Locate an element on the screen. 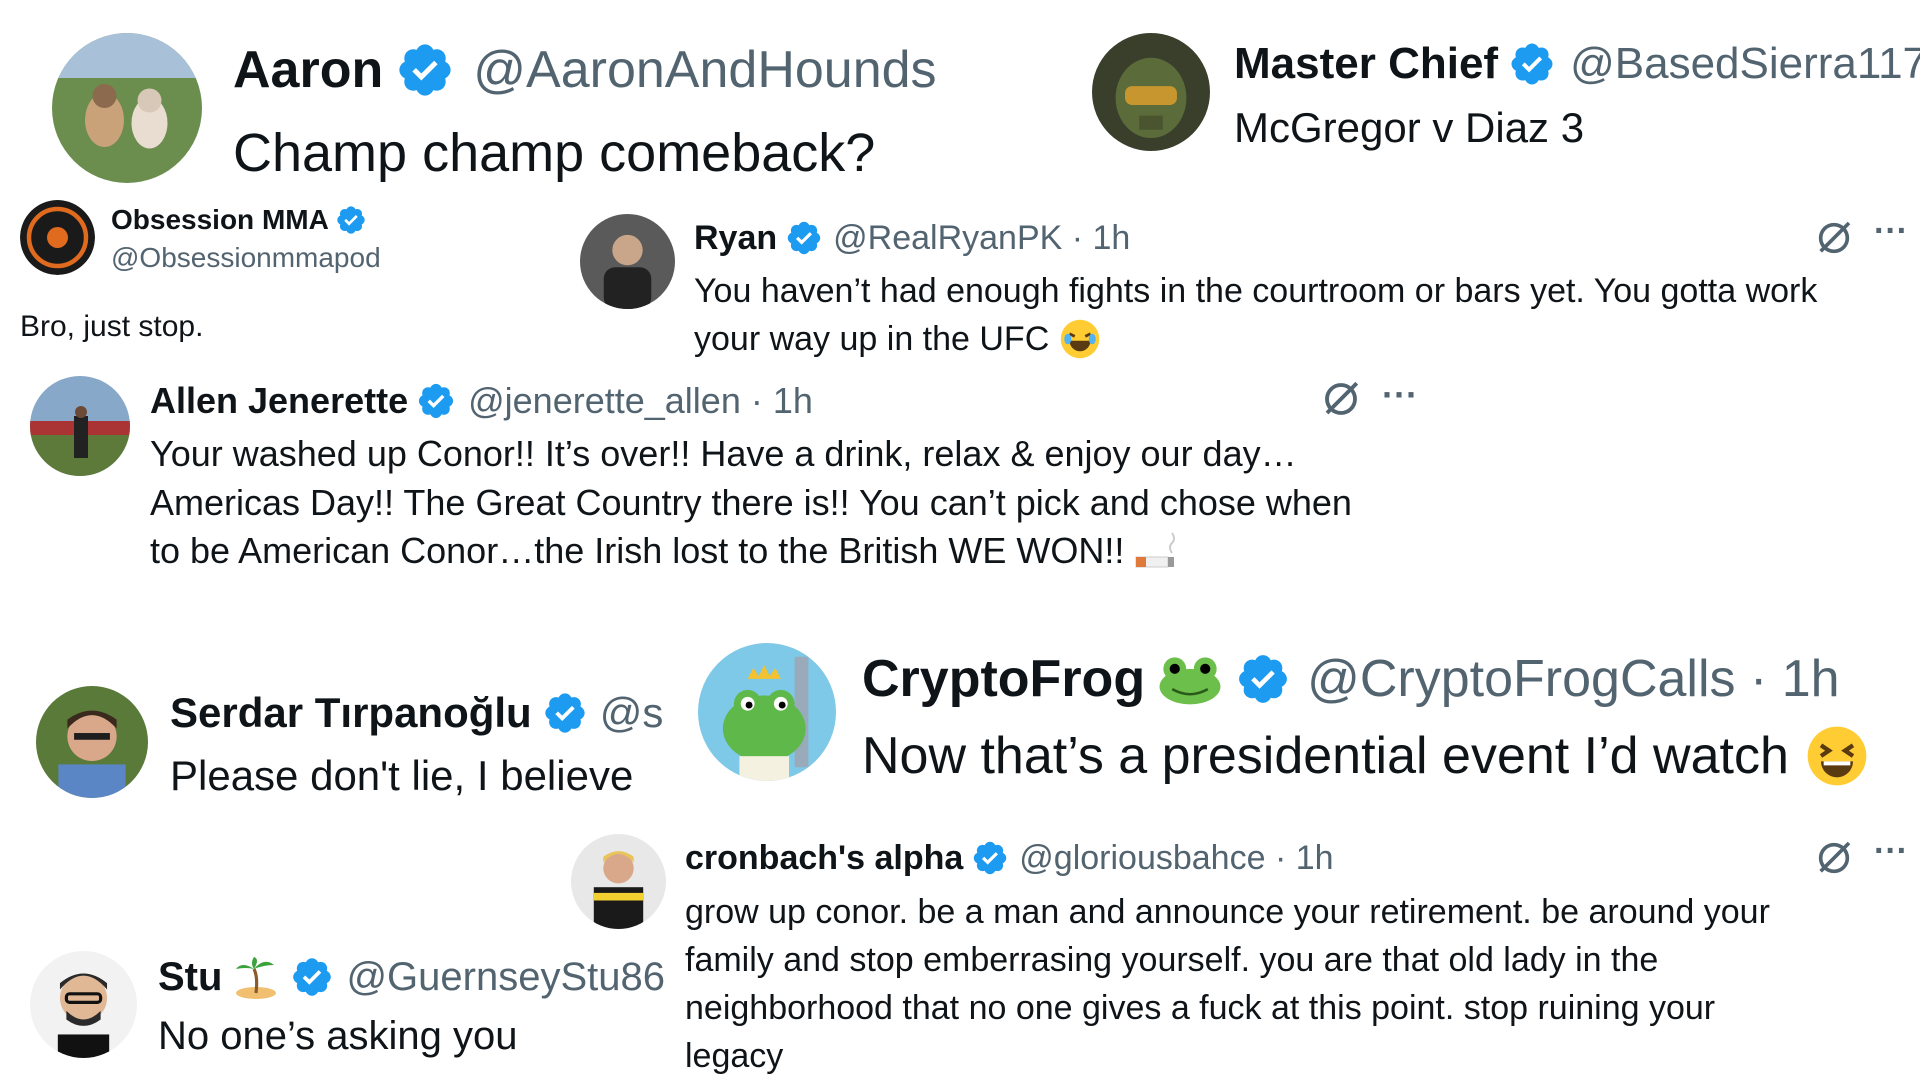 Image resolution: width=1920 pixels, height=1080 pixels. tweet-text: Bro, just stop. is located at coordinates (112, 326).